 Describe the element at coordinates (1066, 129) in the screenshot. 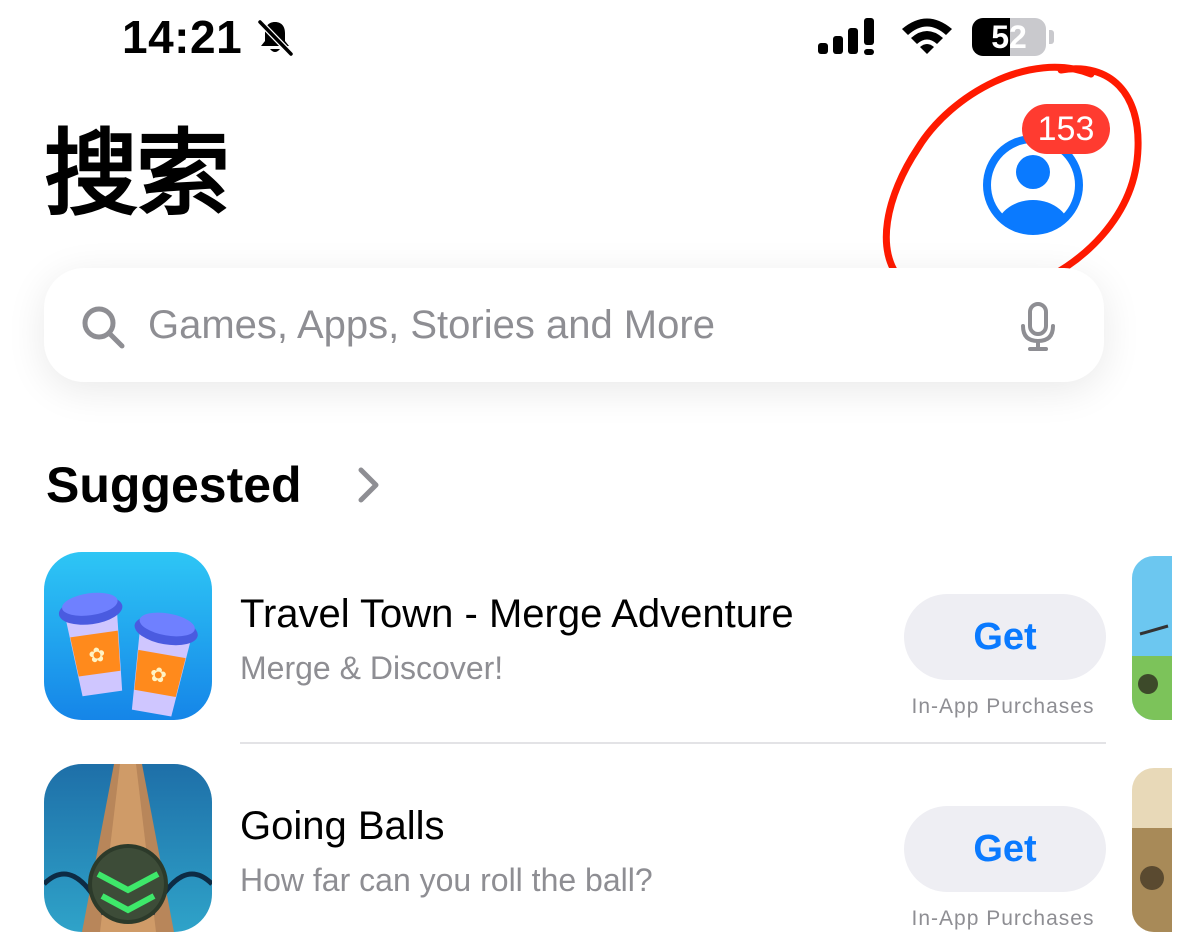

I see `notification-badge: 153` at that location.